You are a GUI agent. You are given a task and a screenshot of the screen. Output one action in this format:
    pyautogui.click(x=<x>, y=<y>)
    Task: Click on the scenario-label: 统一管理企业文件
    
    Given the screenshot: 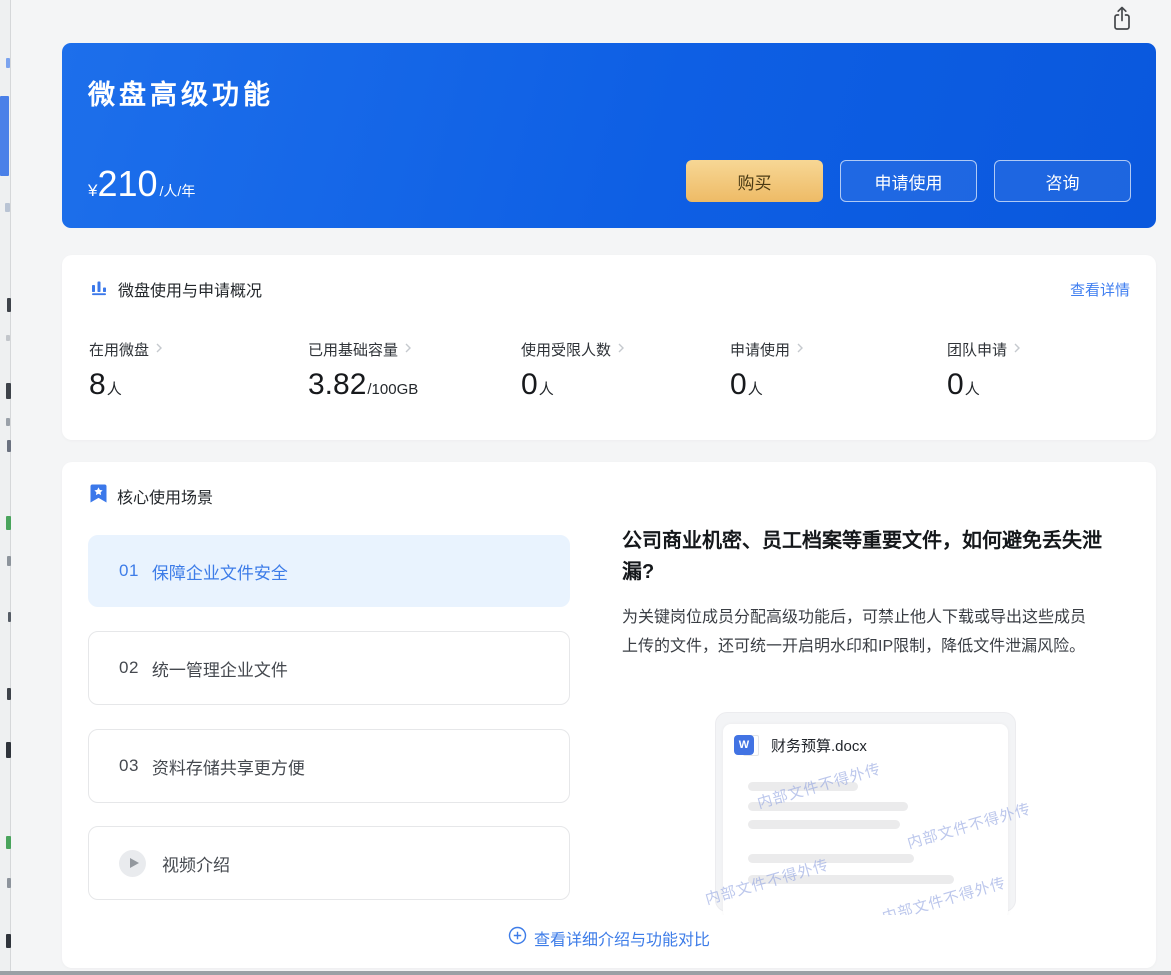 What is the action you would take?
    pyautogui.click(x=219, y=670)
    